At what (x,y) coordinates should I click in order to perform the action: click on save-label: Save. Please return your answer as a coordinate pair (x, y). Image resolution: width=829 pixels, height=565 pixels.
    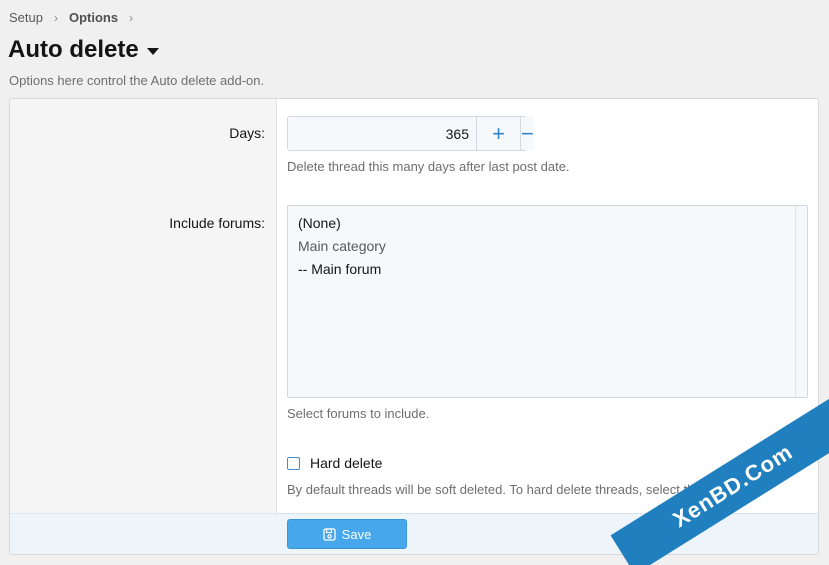
    Looking at the image, I should click on (356, 534).